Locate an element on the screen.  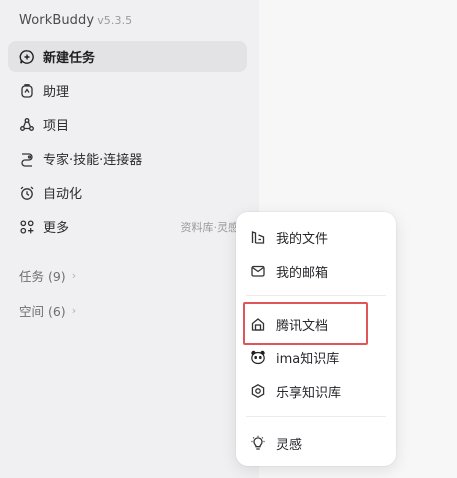
new-task-button: 新建任务 is located at coordinates (127, 56).